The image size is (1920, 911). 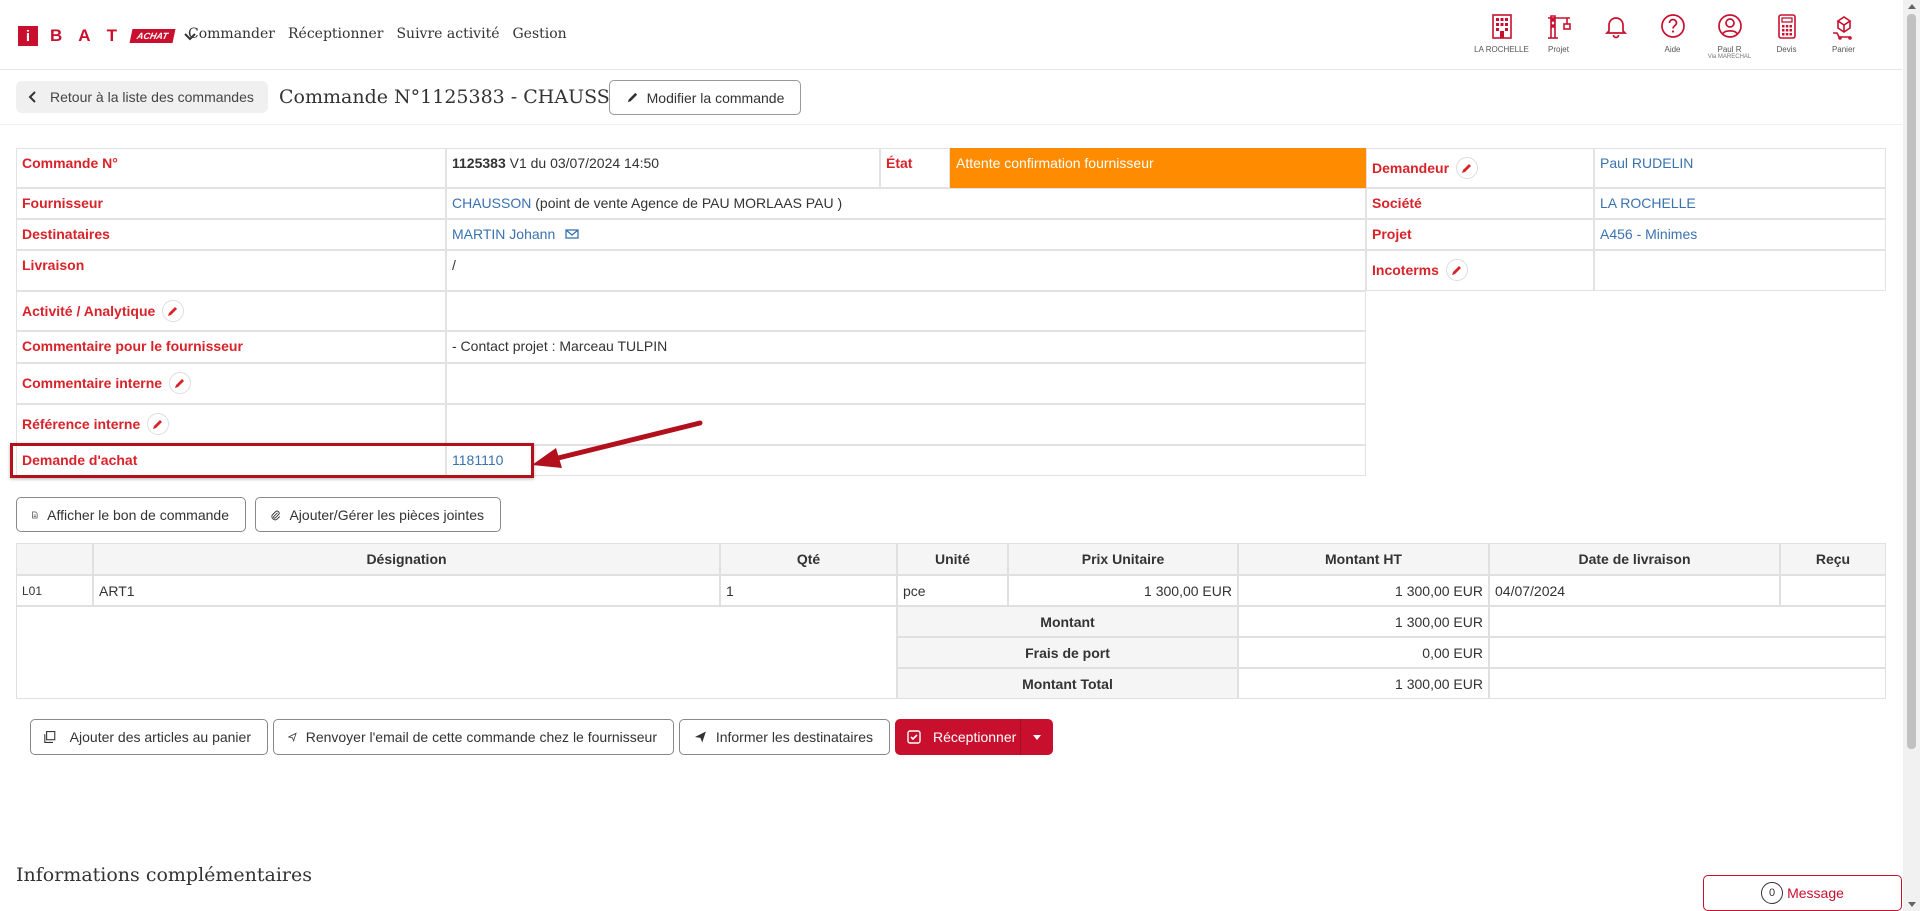 I want to click on order-number-value: 1125383, so click(x=479, y=163).